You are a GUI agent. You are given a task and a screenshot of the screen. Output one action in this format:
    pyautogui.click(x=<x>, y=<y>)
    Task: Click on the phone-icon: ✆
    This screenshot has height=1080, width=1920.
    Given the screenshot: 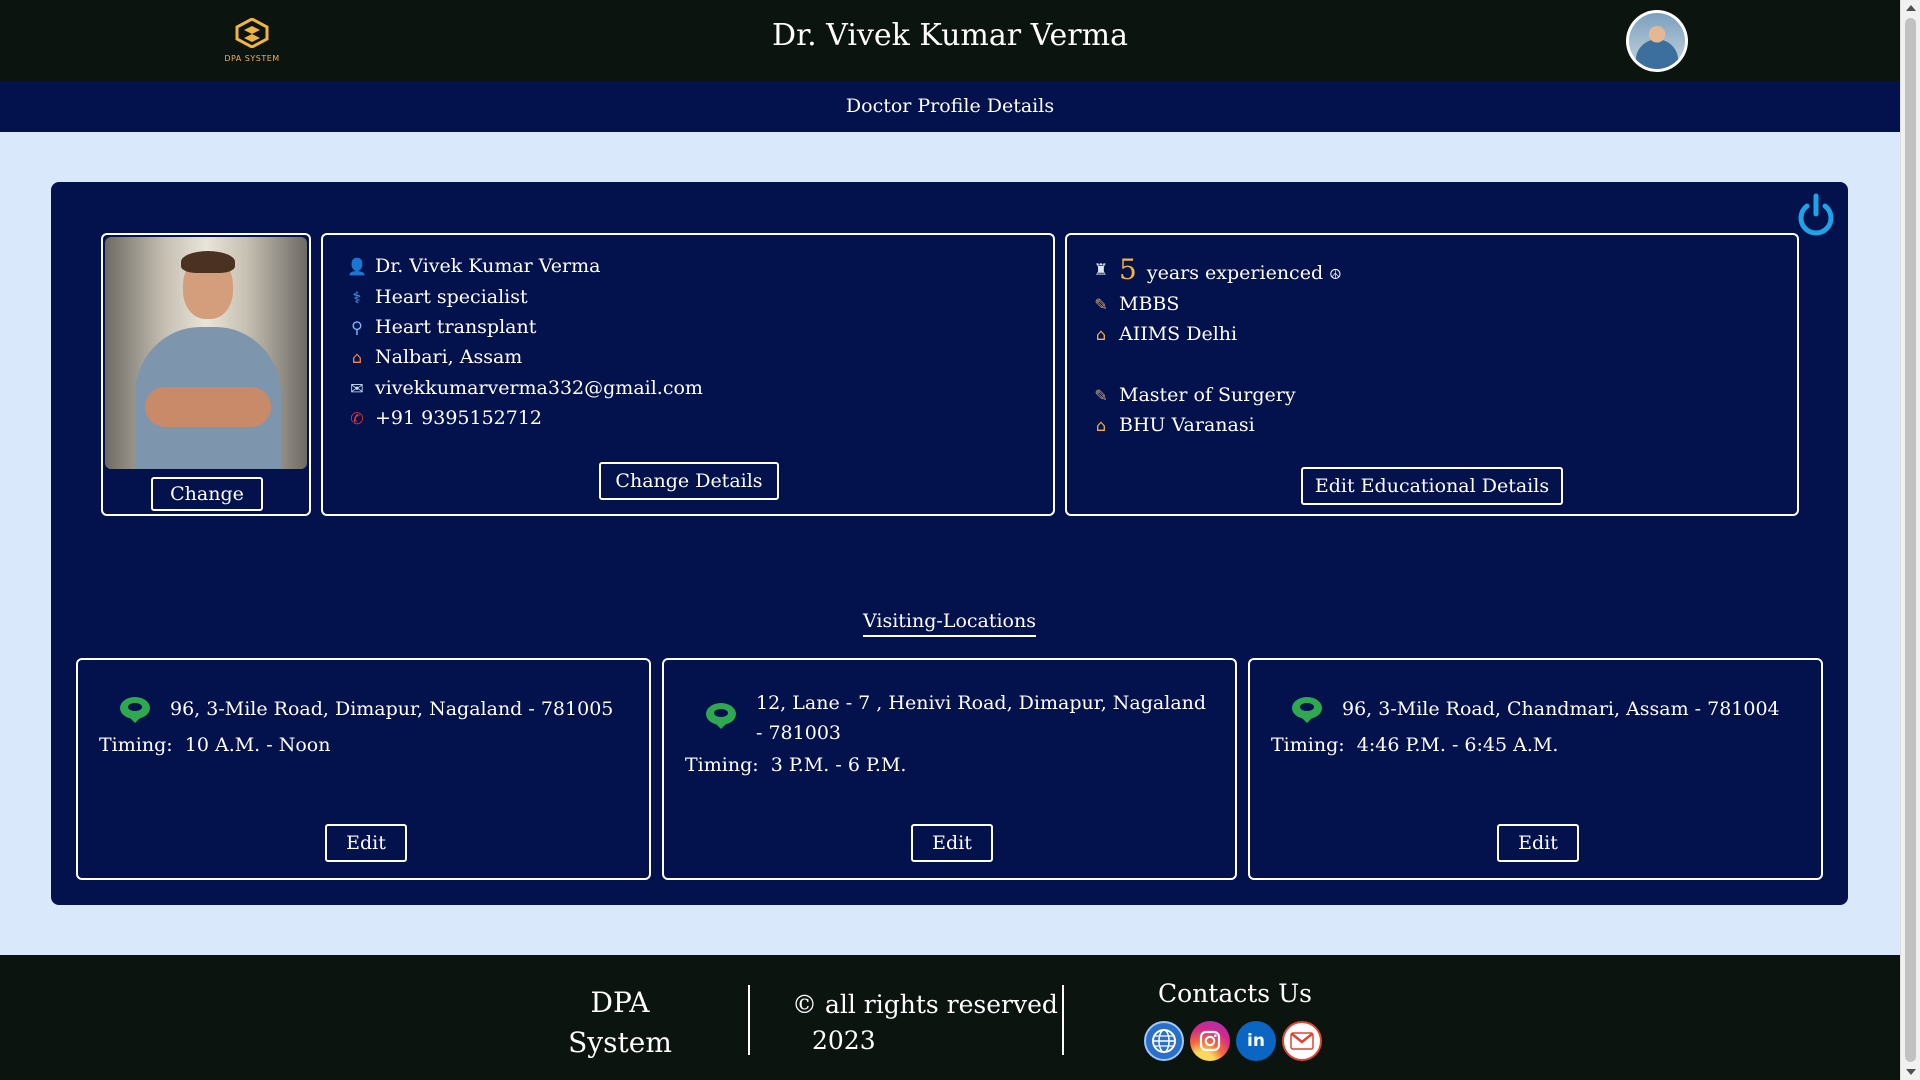 What is the action you would take?
    pyautogui.click(x=357, y=418)
    